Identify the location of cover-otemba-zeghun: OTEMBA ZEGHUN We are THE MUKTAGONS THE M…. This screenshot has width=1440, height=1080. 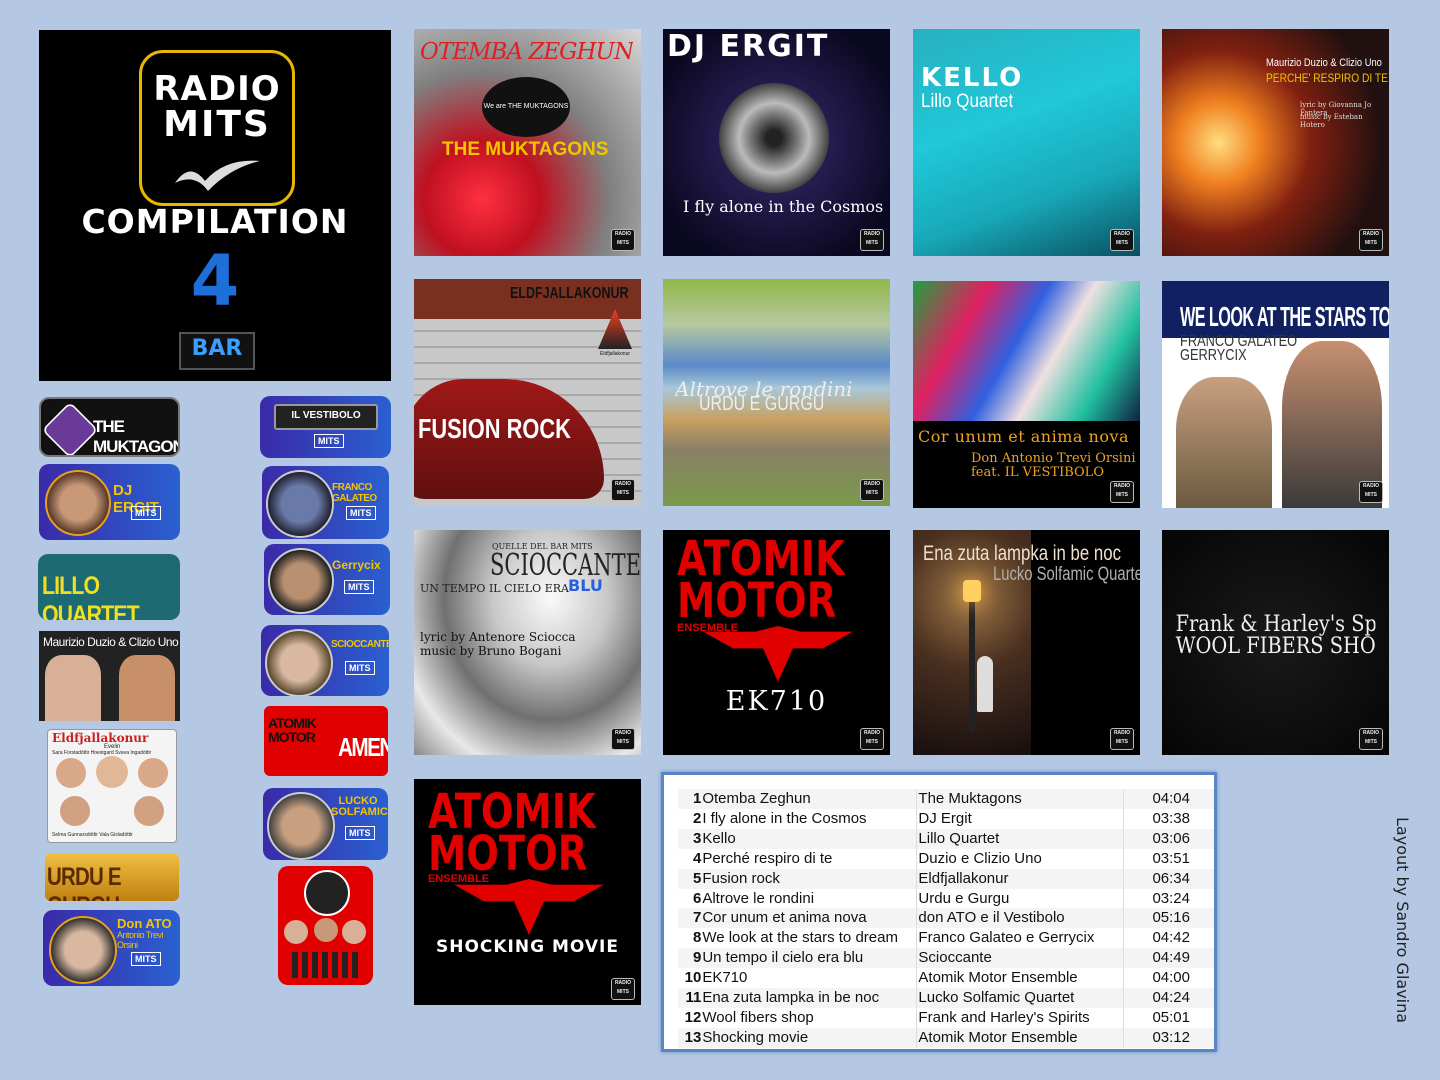
(527, 142).